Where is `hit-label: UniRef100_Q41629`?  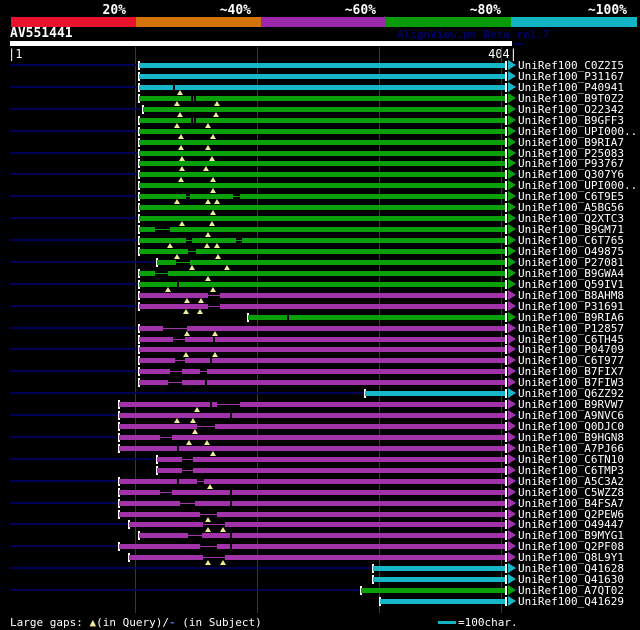 hit-label: UniRef100_Q41629 is located at coordinates (571, 601).